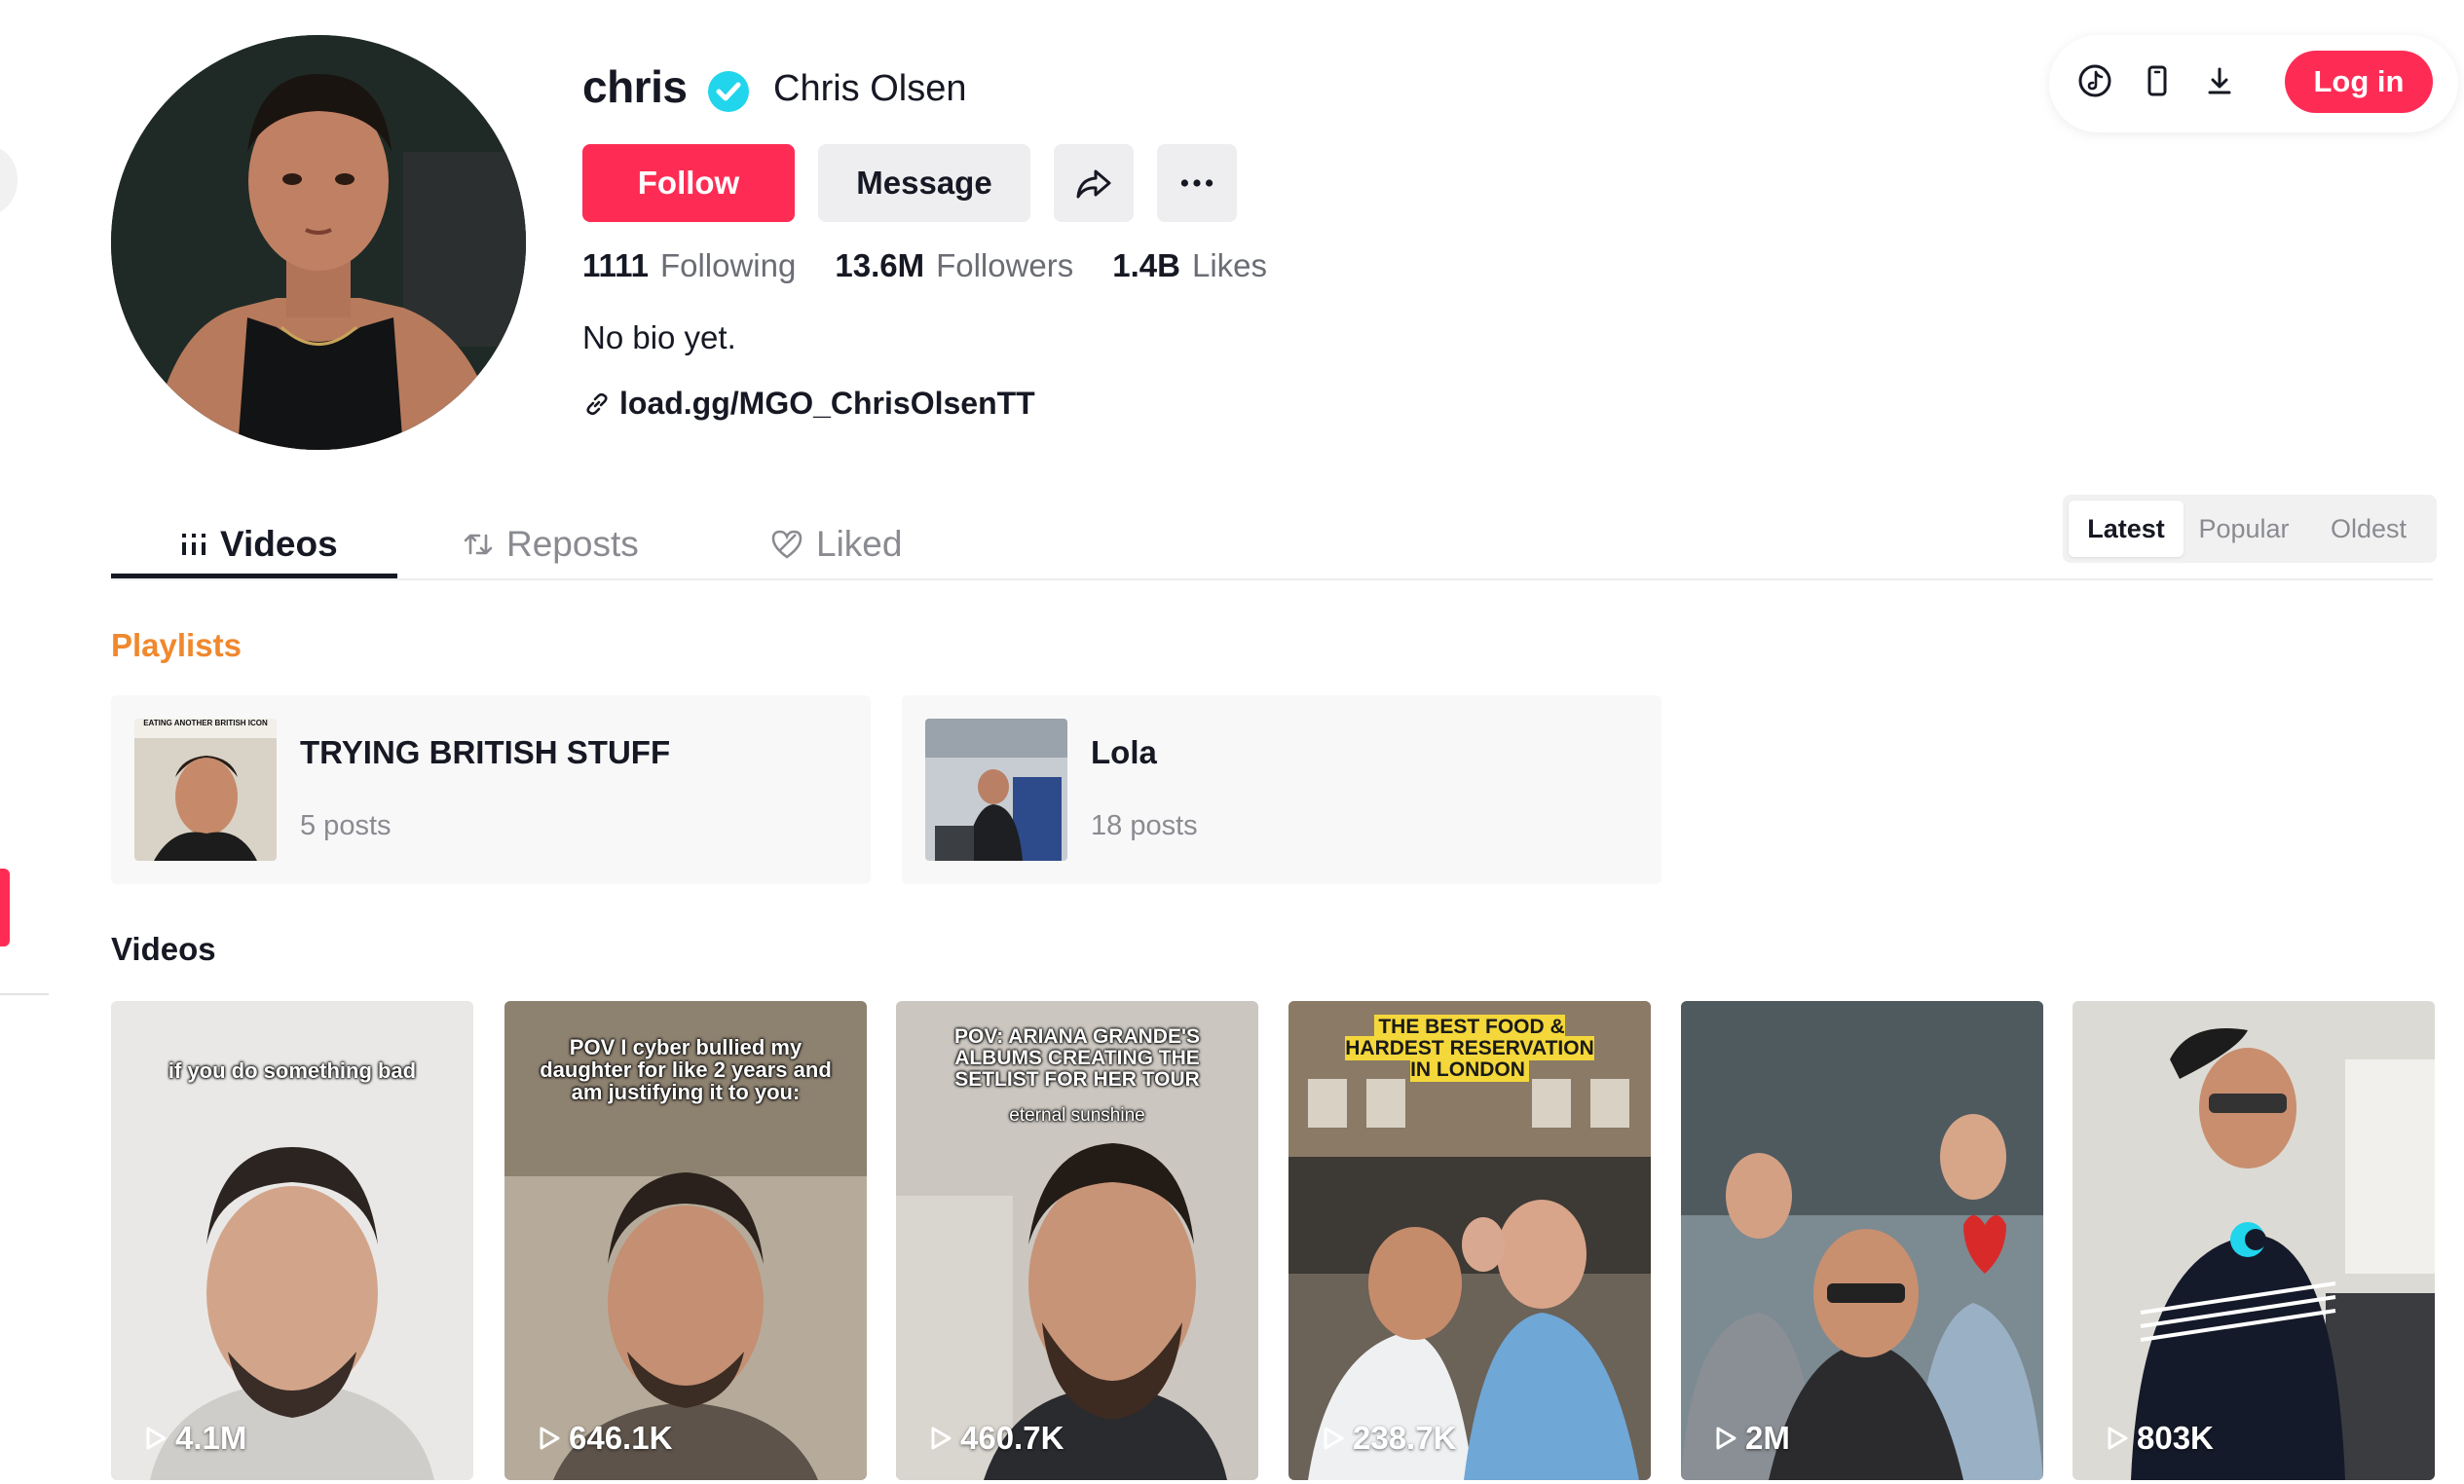  I want to click on tab-reposts-label: Reposts, so click(572, 544).